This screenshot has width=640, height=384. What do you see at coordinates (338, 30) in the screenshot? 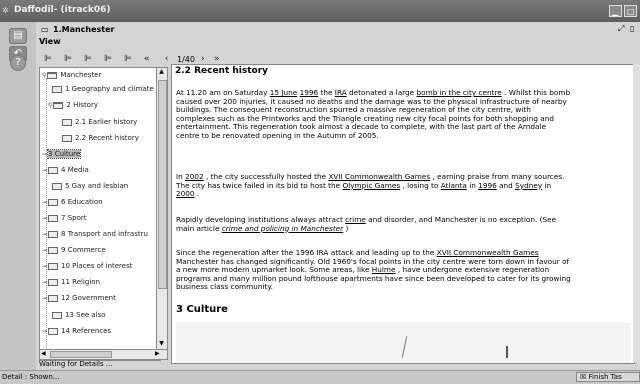
I see `tab-bar: ▭ 1.Manchester ⤢ ▯` at bounding box center [338, 30].